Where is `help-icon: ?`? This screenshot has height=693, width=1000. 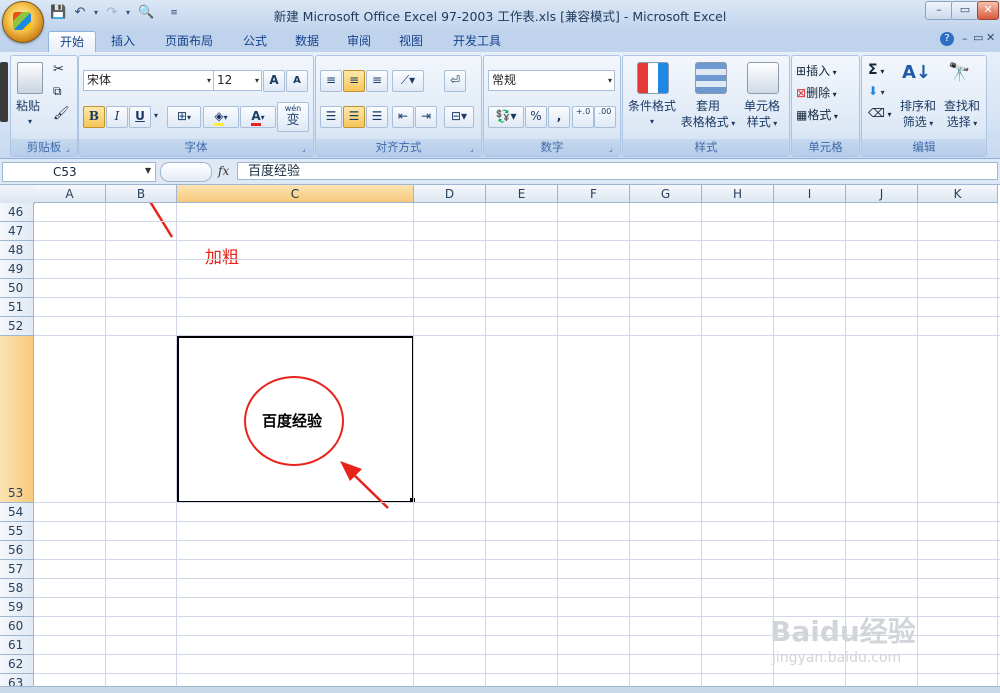 help-icon: ? is located at coordinates (947, 39).